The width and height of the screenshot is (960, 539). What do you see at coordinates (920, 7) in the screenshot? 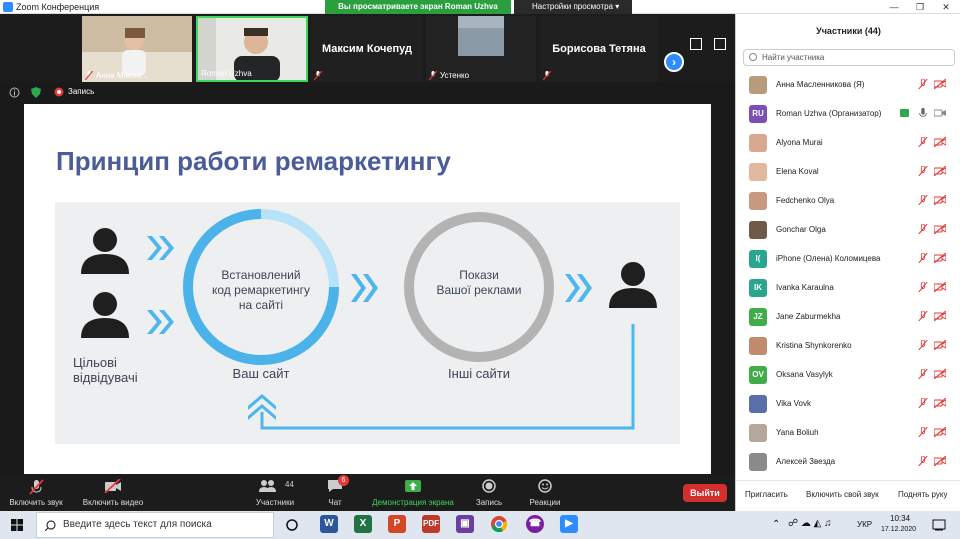
I see `restore-button: ❐` at bounding box center [920, 7].